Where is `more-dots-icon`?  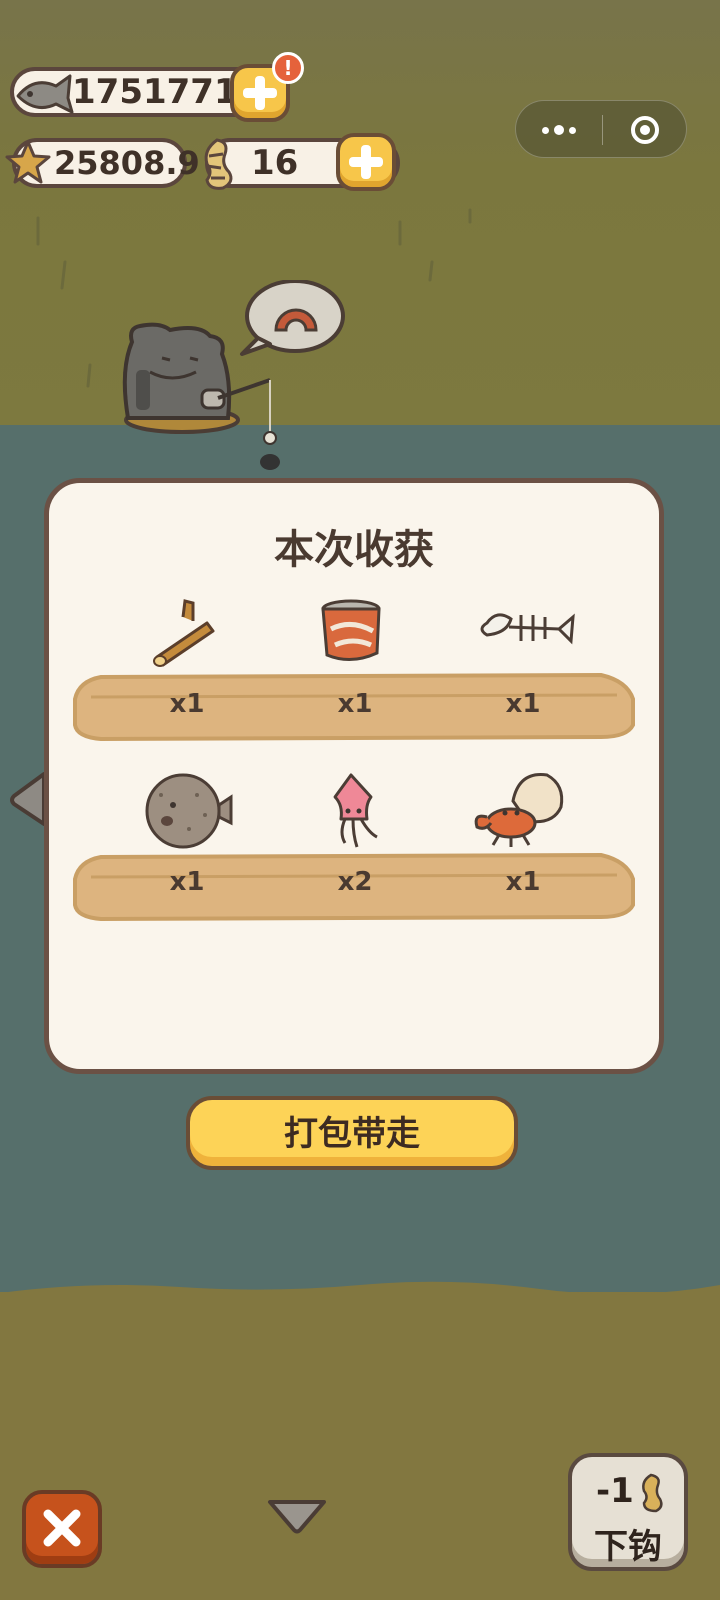 more-dots-icon is located at coordinates (559, 130).